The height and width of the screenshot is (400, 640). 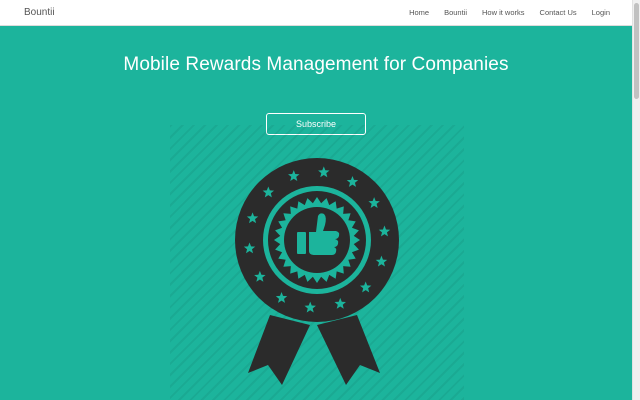 What do you see at coordinates (455, 12) in the screenshot?
I see `nav-bountii: Bountii` at bounding box center [455, 12].